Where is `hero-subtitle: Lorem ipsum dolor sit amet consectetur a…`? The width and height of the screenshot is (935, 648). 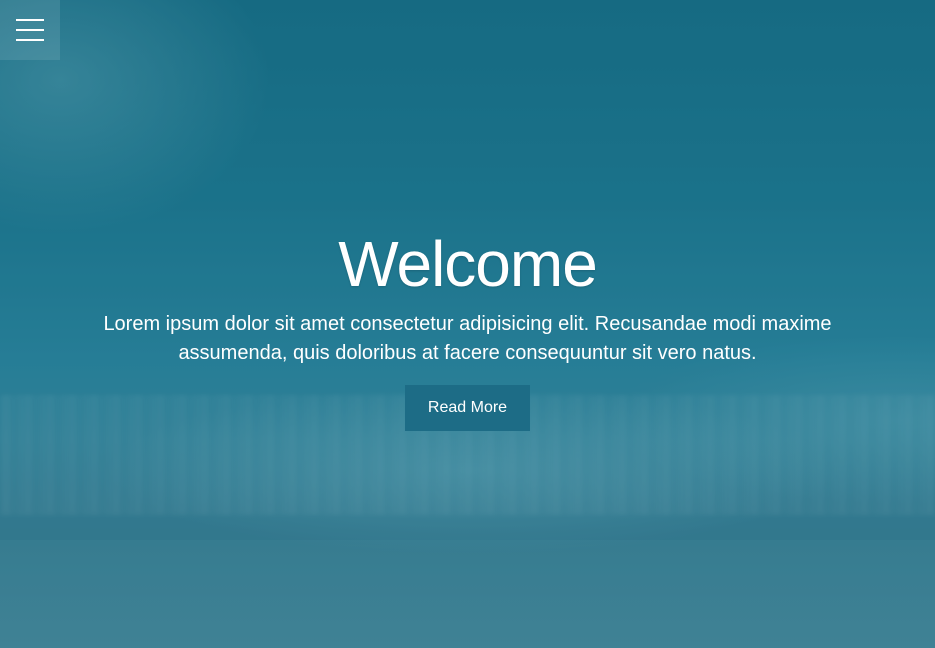 hero-subtitle: Lorem ipsum dolor sit amet consectetur a… is located at coordinates (467, 338).